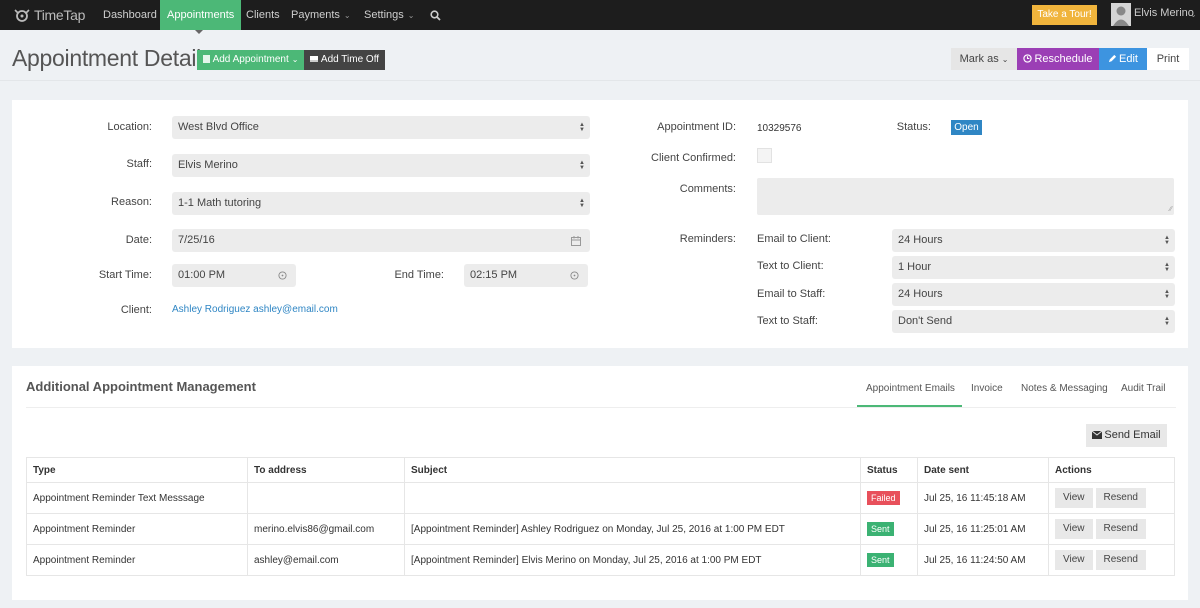  I want to click on add-appointment-button: Add Appointment ⌄, so click(250, 60).